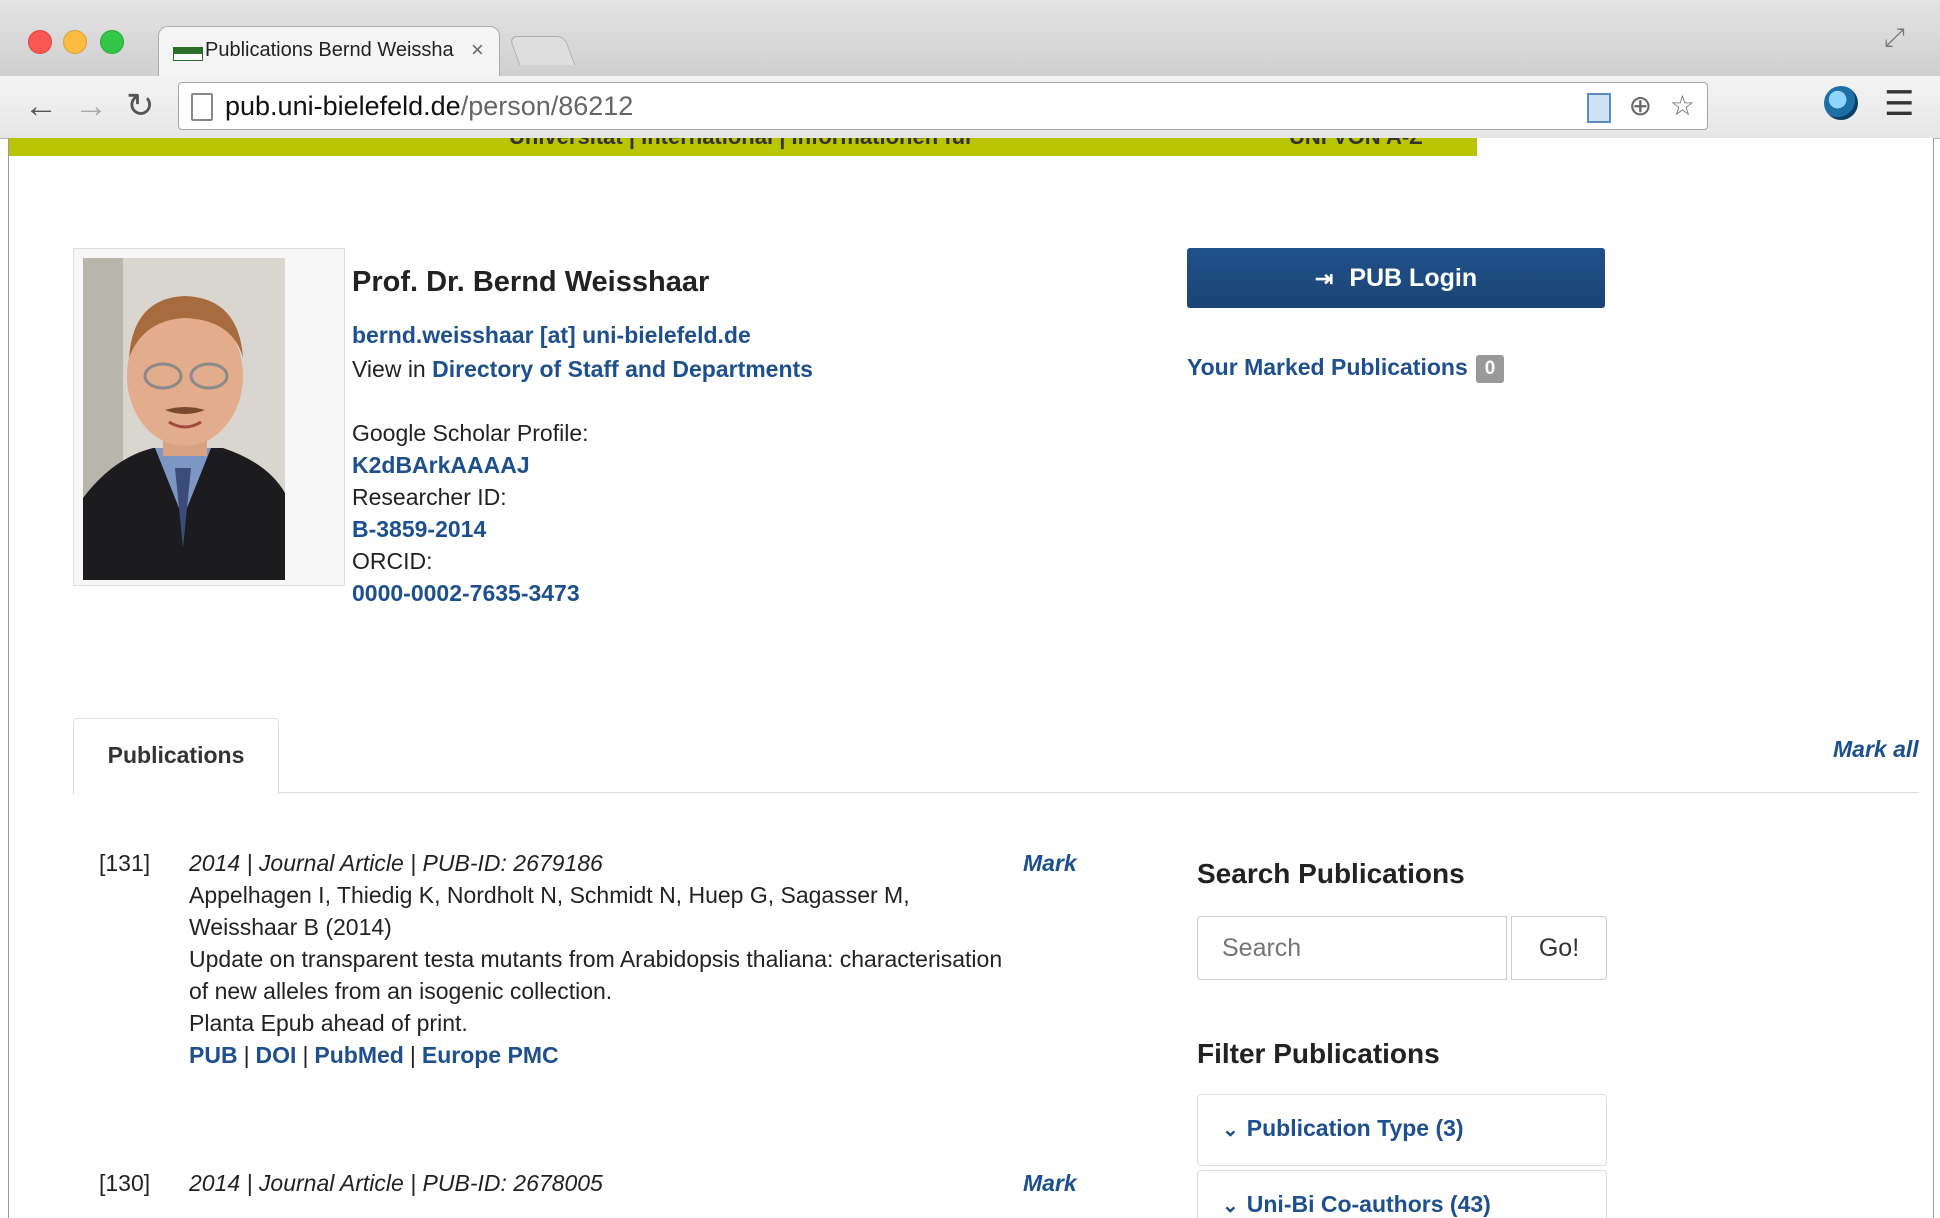  What do you see at coordinates (1352, 948) in the screenshot?
I see `search-input` at bounding box center [1352, 948].